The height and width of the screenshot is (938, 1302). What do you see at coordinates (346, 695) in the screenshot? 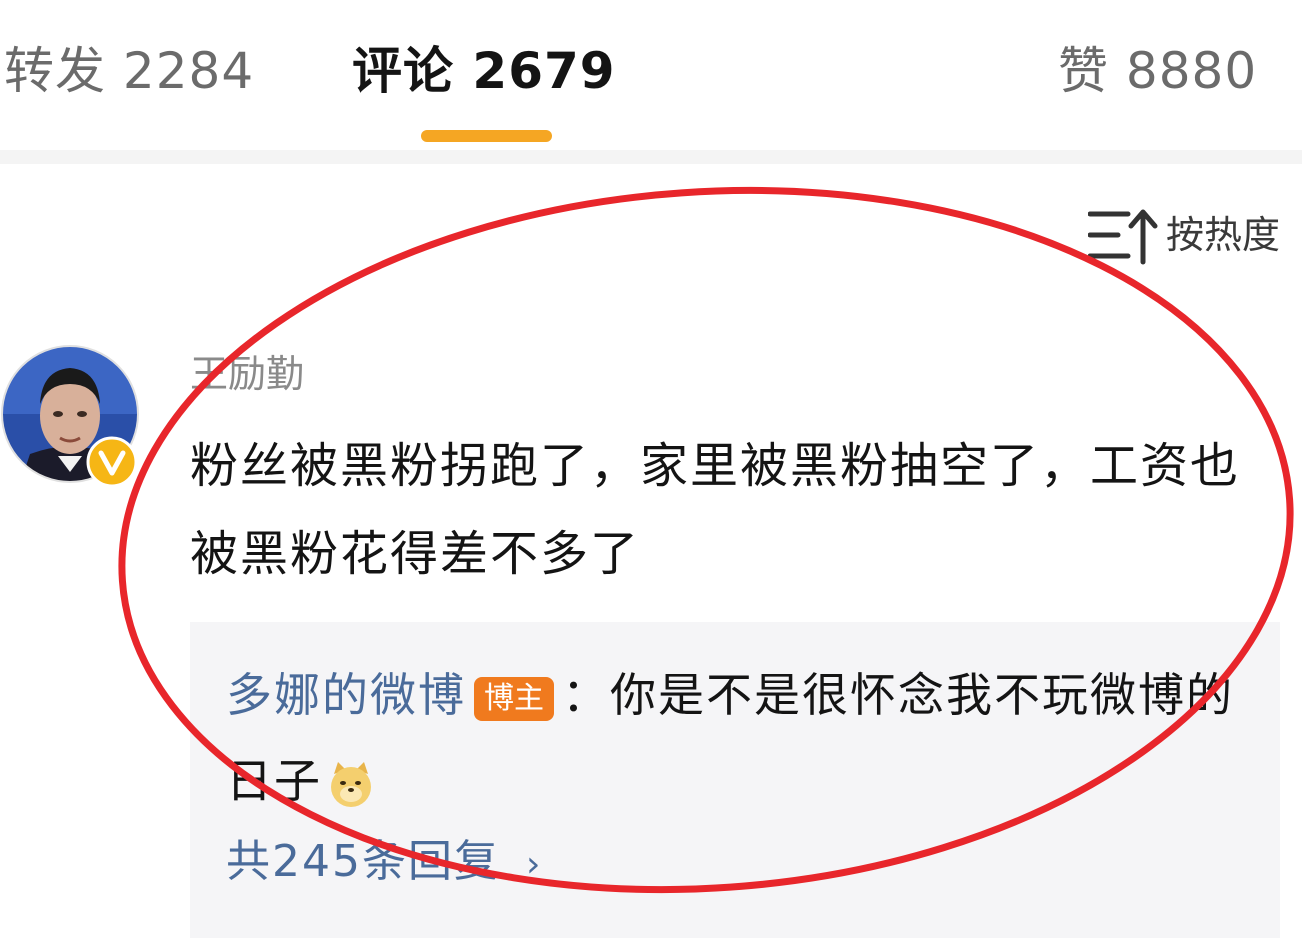
I see `reply-author: 多娜的微博` at bounding box center [346, 695].